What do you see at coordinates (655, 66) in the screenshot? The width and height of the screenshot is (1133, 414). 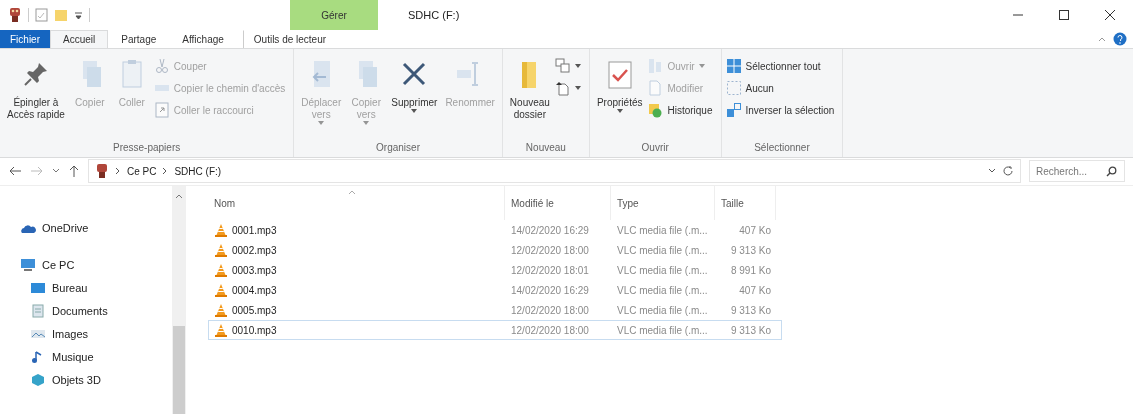 I see `open-icon` at bounding box center [655, 66].